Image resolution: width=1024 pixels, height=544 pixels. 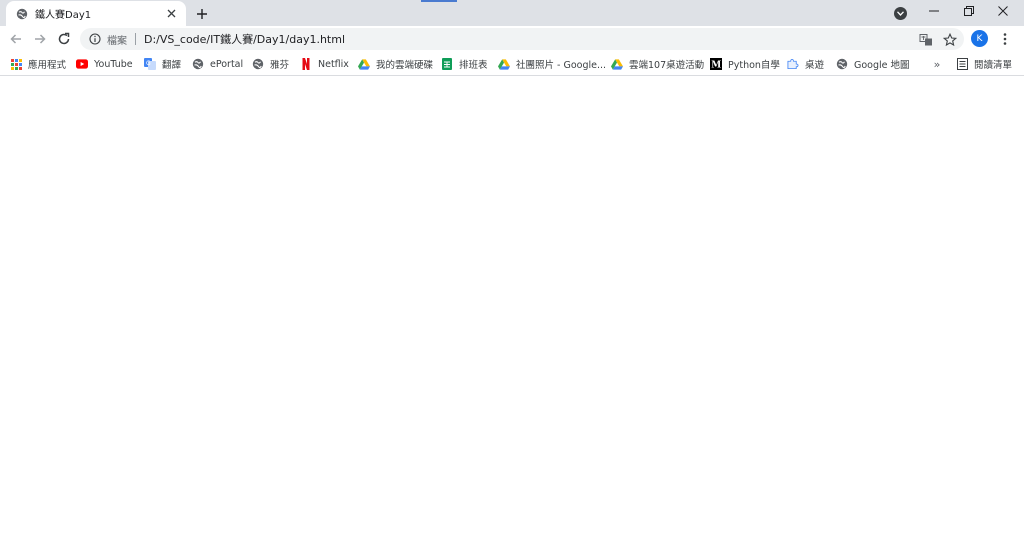 I want to click on star-icon, so click(x=950, y=40).